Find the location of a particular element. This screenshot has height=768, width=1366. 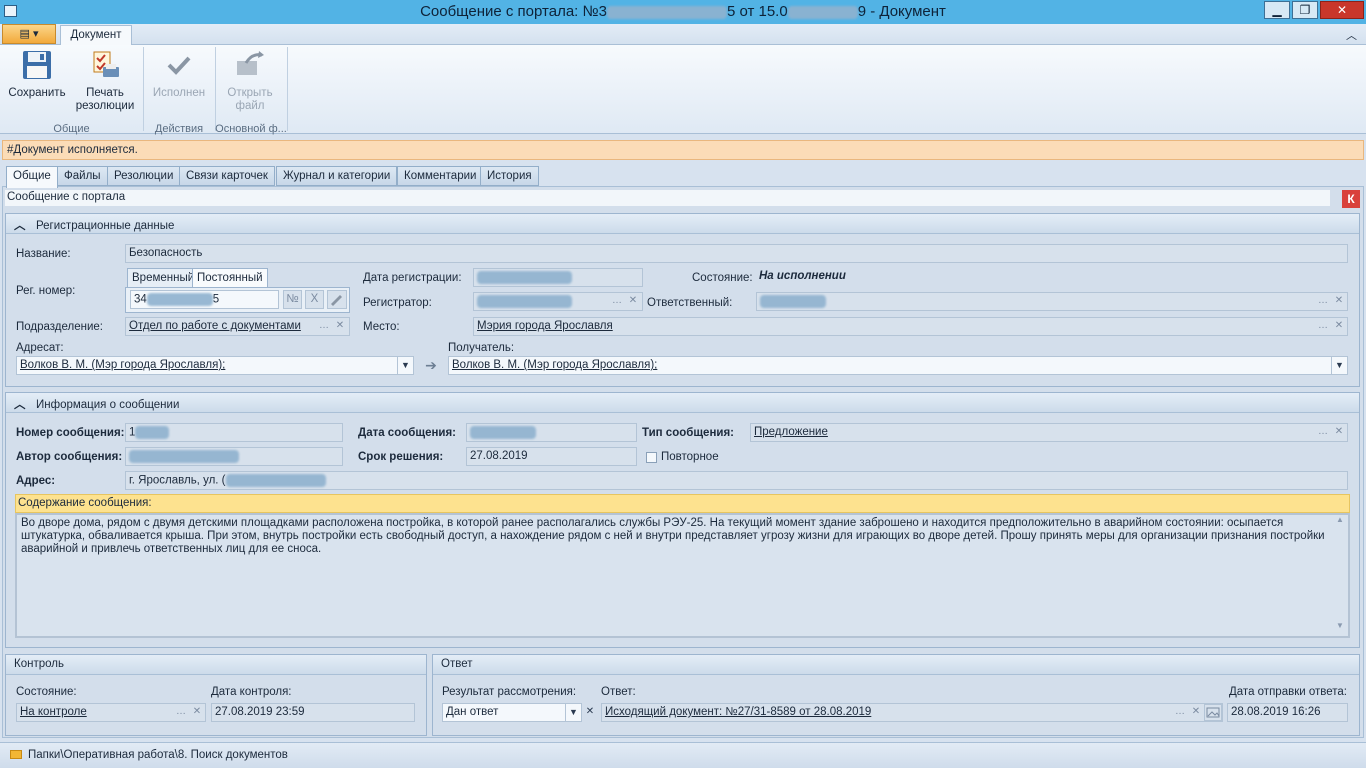

deadline-field: 27.08.2019 is located at coordinates (551, 456).